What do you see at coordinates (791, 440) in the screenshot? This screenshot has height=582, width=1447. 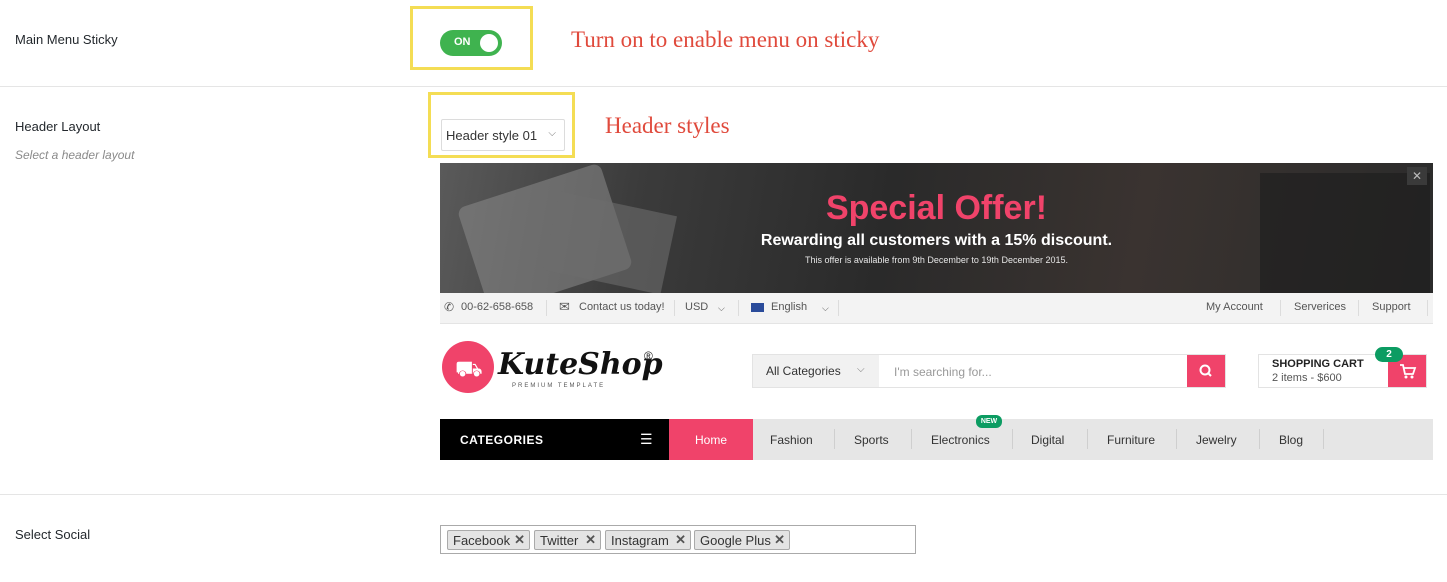 I see `nav-item: Fashion` at bounding box center [791, 440].